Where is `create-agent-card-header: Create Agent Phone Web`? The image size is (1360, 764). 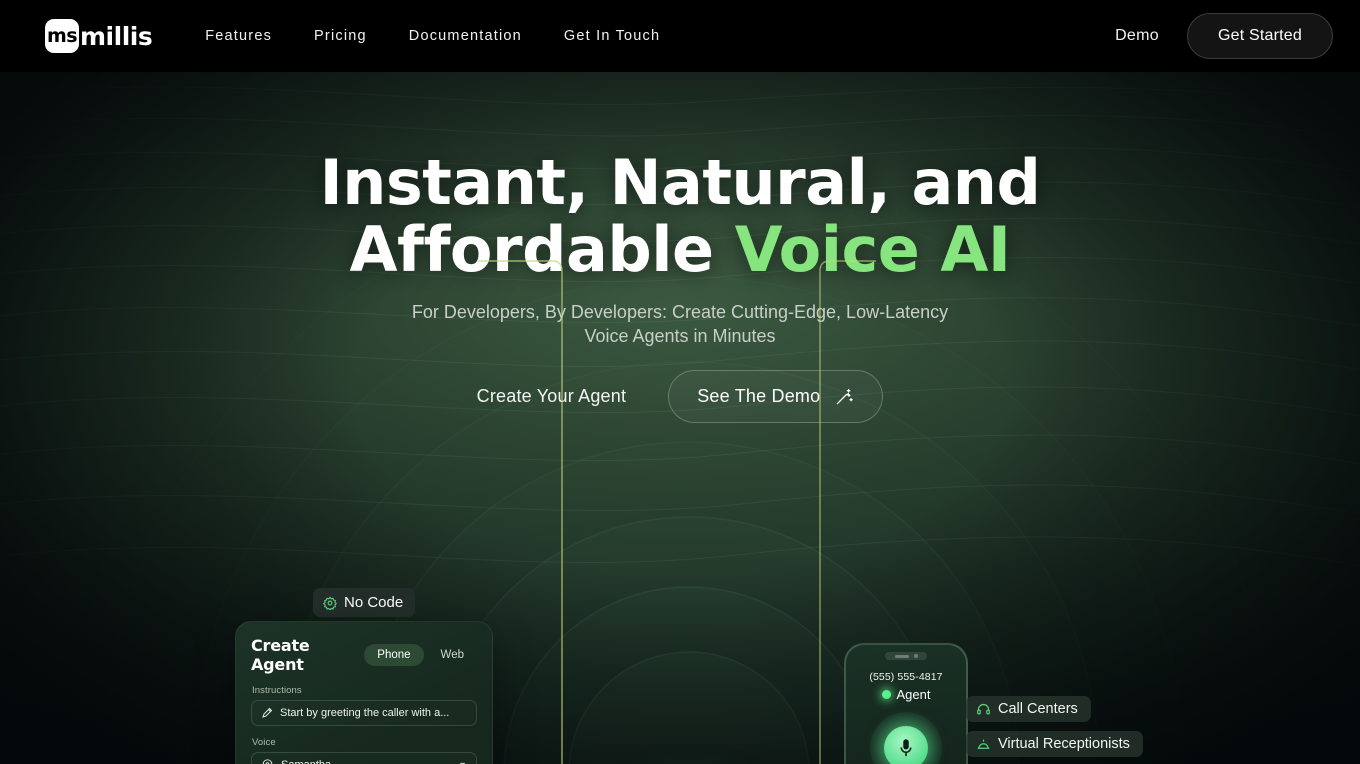 create-agent-card-header: Create Agent Phone Web is located at coordinates (364, 655).